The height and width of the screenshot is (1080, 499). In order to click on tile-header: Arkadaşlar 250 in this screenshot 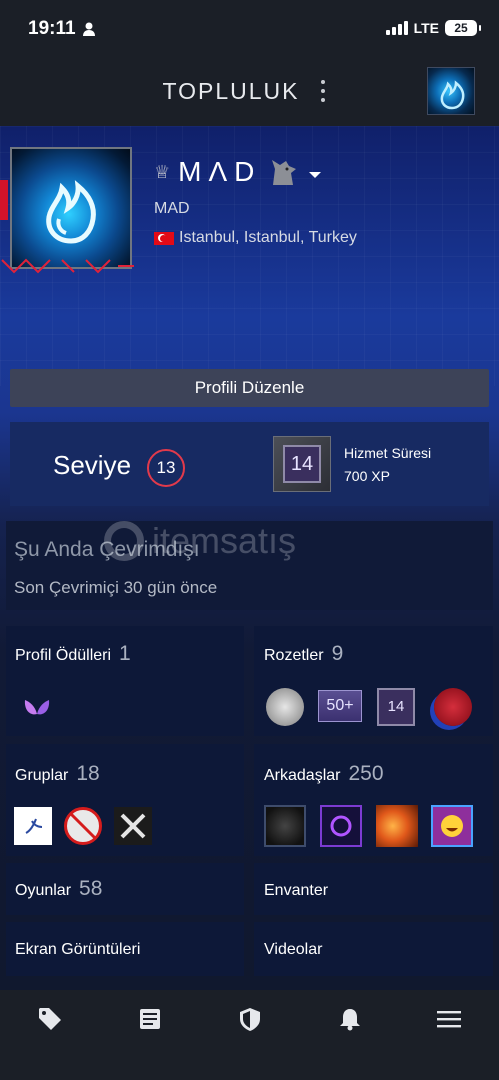, I will do `click(324, 774)`.